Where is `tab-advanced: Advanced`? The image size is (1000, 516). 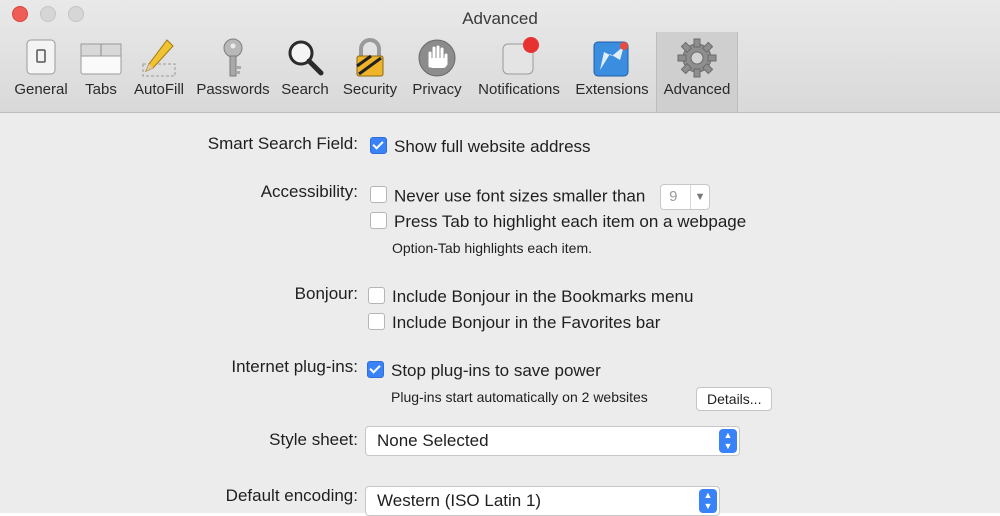 tab-advanced: Advanced is located at coordinates (697, 72).